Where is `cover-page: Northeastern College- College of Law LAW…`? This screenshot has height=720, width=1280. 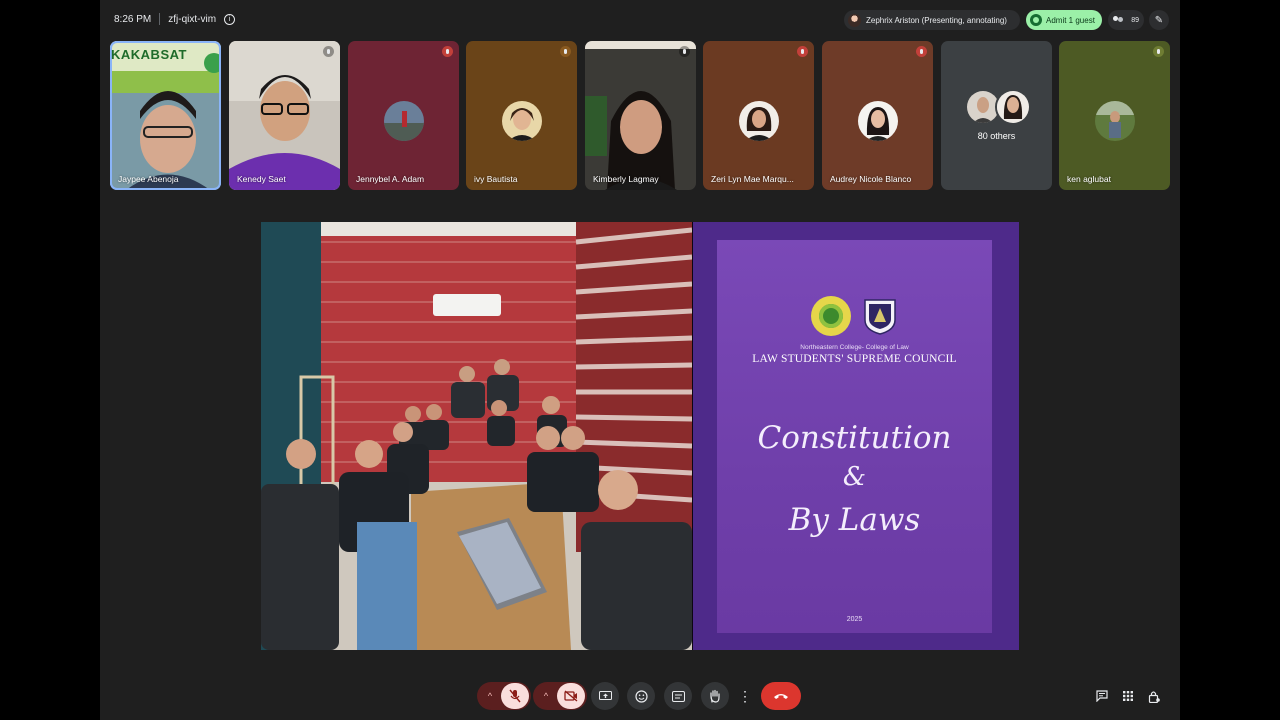 cover-page: Northeastern College- College of Law LAW… is located at coordinates (854, 436).